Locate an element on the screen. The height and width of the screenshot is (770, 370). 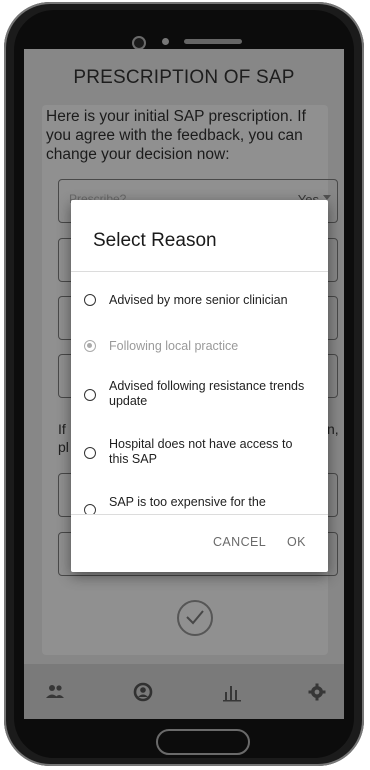
reason-option: SAP is too expensive for the is located at coordinates (199, 502).